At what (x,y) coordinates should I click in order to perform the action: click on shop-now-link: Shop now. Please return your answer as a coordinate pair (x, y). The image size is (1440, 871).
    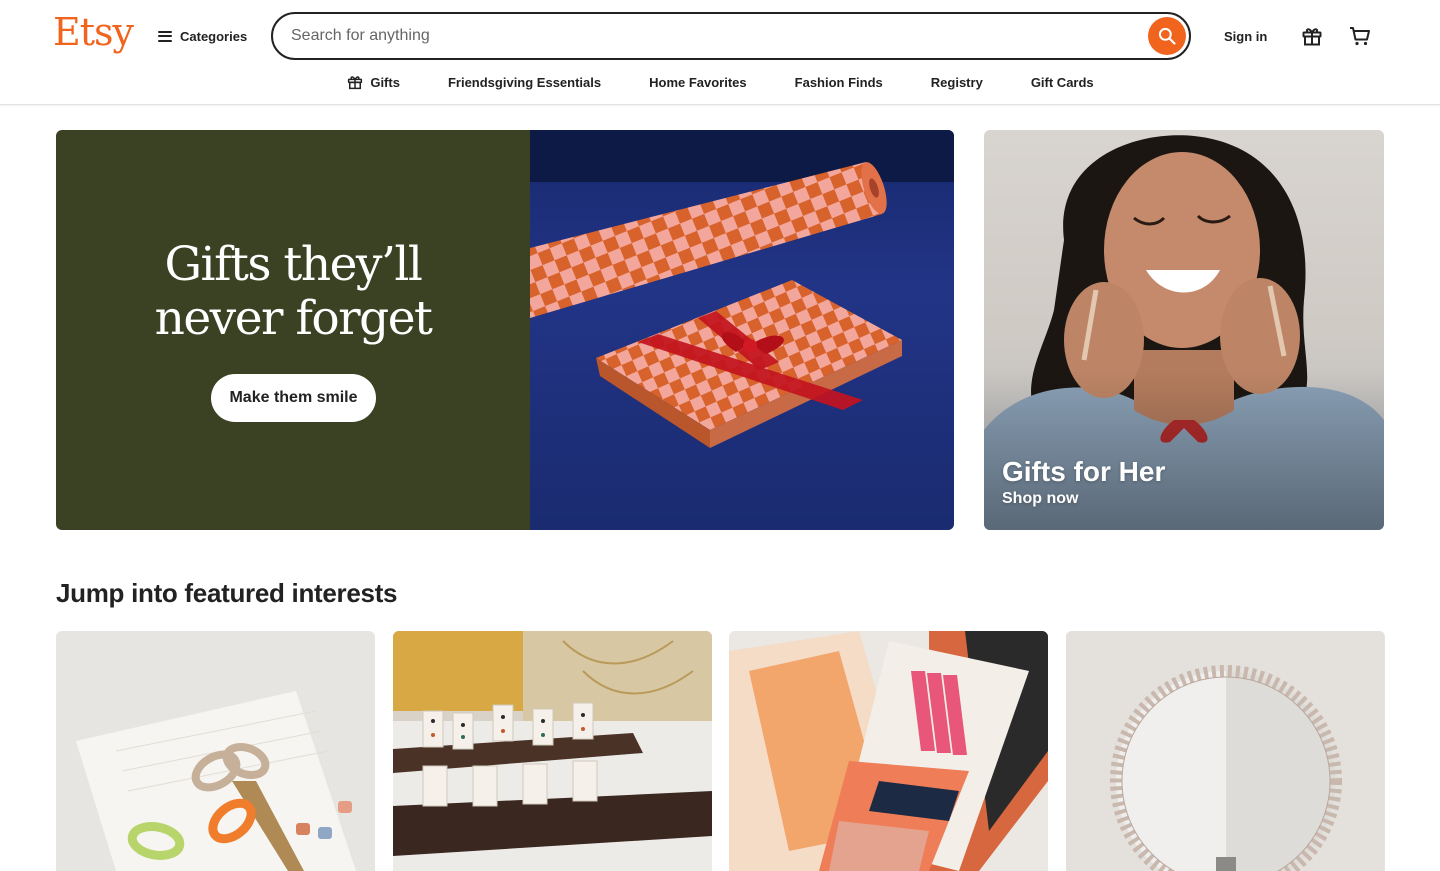
    Looking at the image, I should click on (1040, 499).